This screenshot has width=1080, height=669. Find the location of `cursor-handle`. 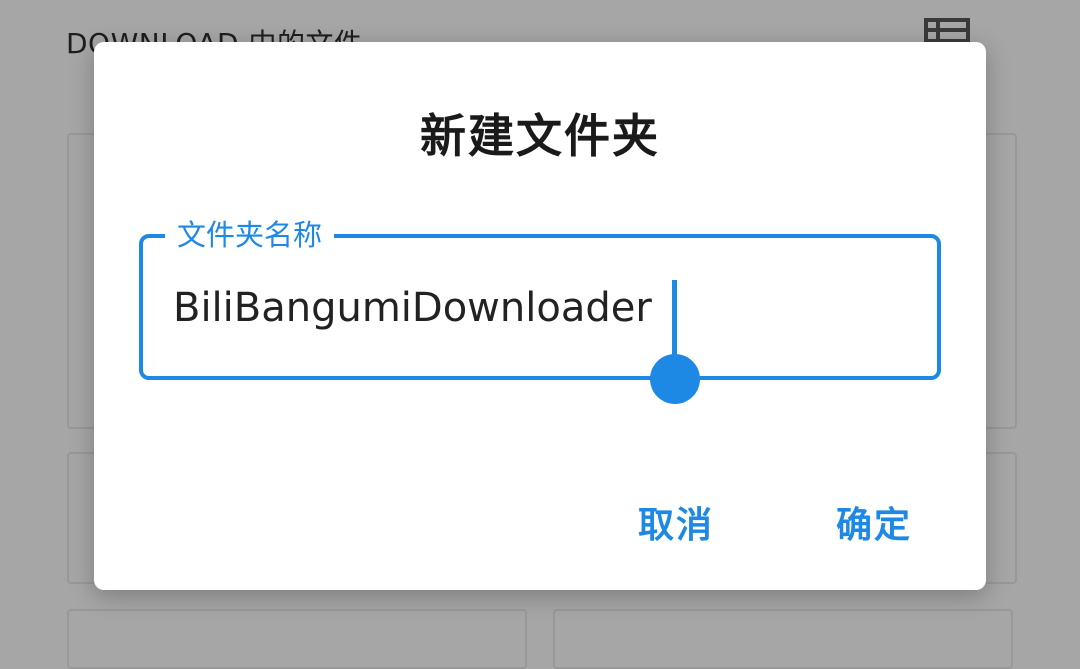

cursor-handle is located at coordinates (675, 379).